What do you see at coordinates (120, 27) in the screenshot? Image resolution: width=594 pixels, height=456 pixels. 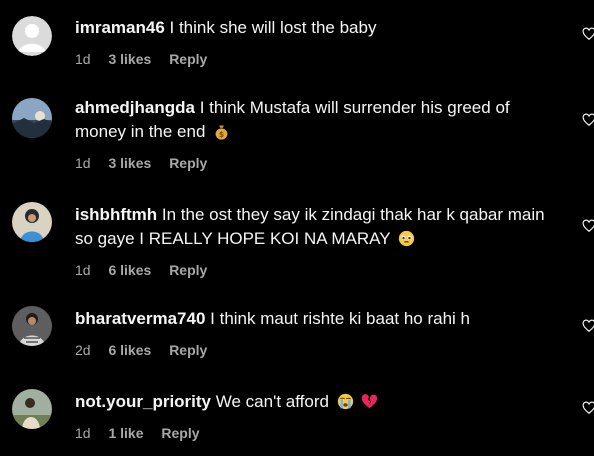 I see `username: imraman46` at bounding box center [120, 27].